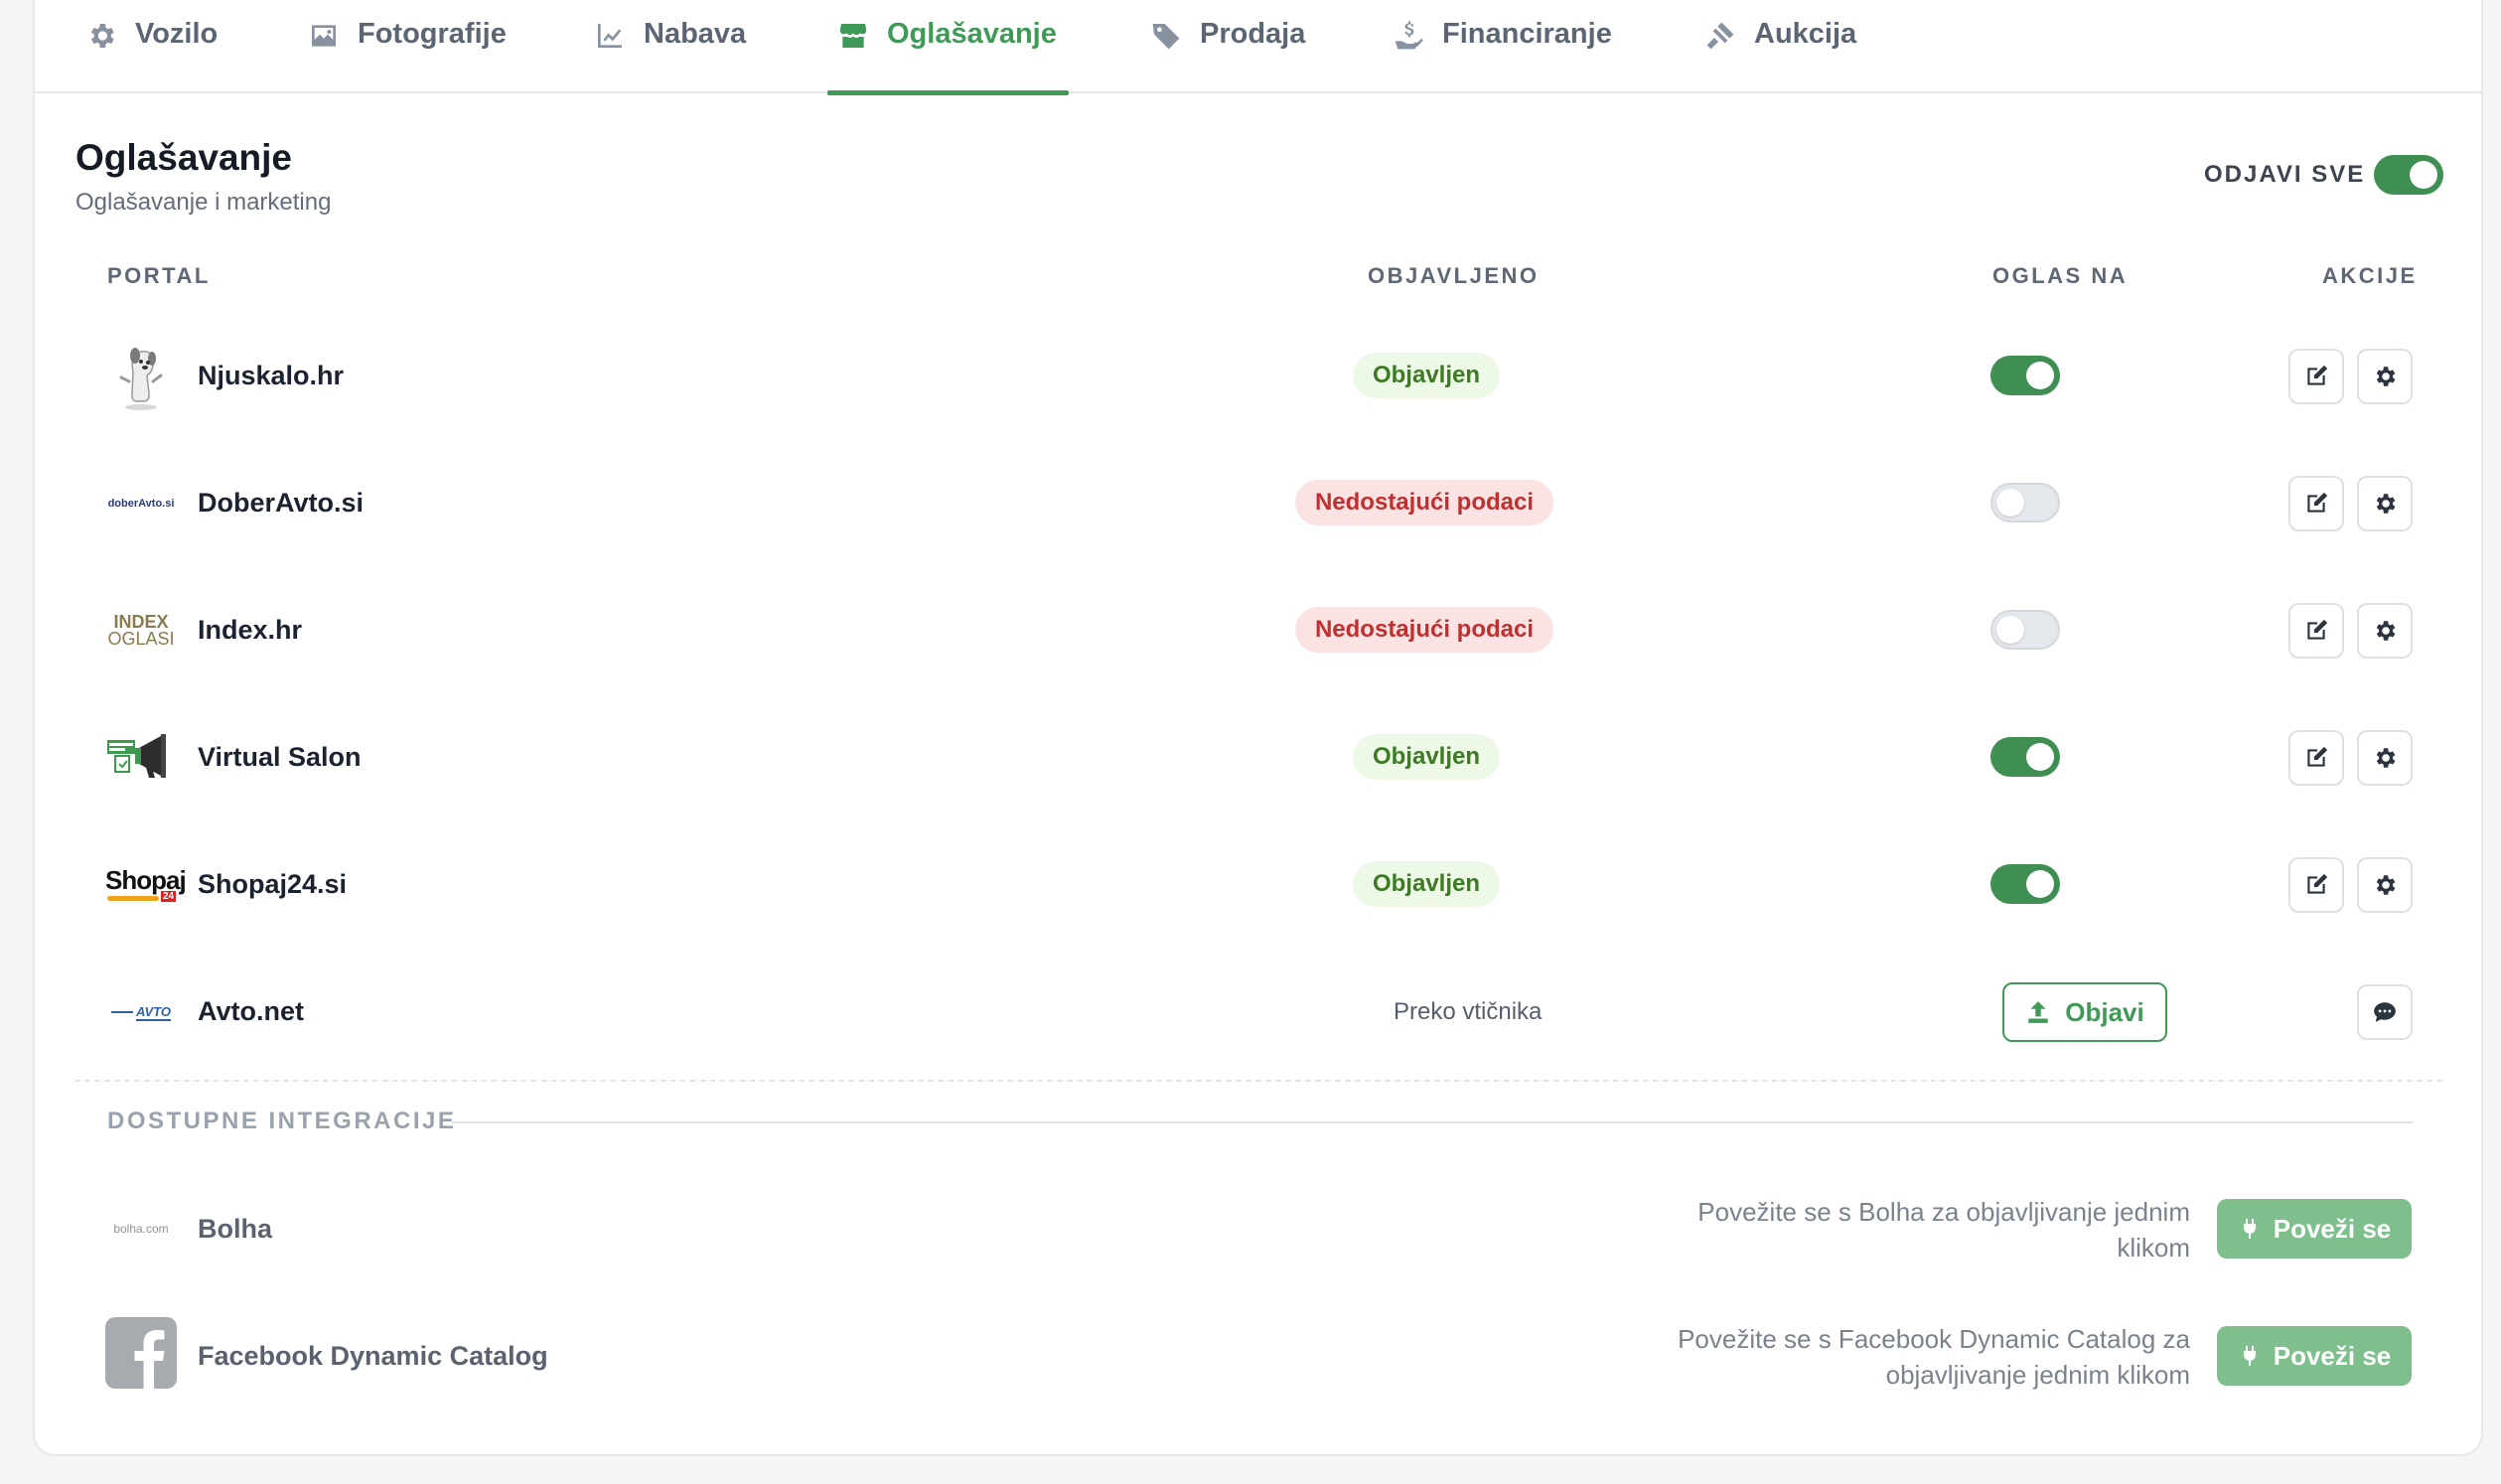  Describe the element at coordinates (2314, 1356) in the screenshot. I see `connect-facebook-button: Poveži se` at that location.